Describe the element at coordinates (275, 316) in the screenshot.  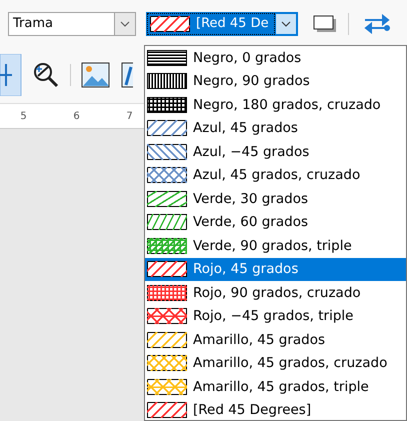
I see `hatch-option: Rojo, −45 grados, triple` at that location.